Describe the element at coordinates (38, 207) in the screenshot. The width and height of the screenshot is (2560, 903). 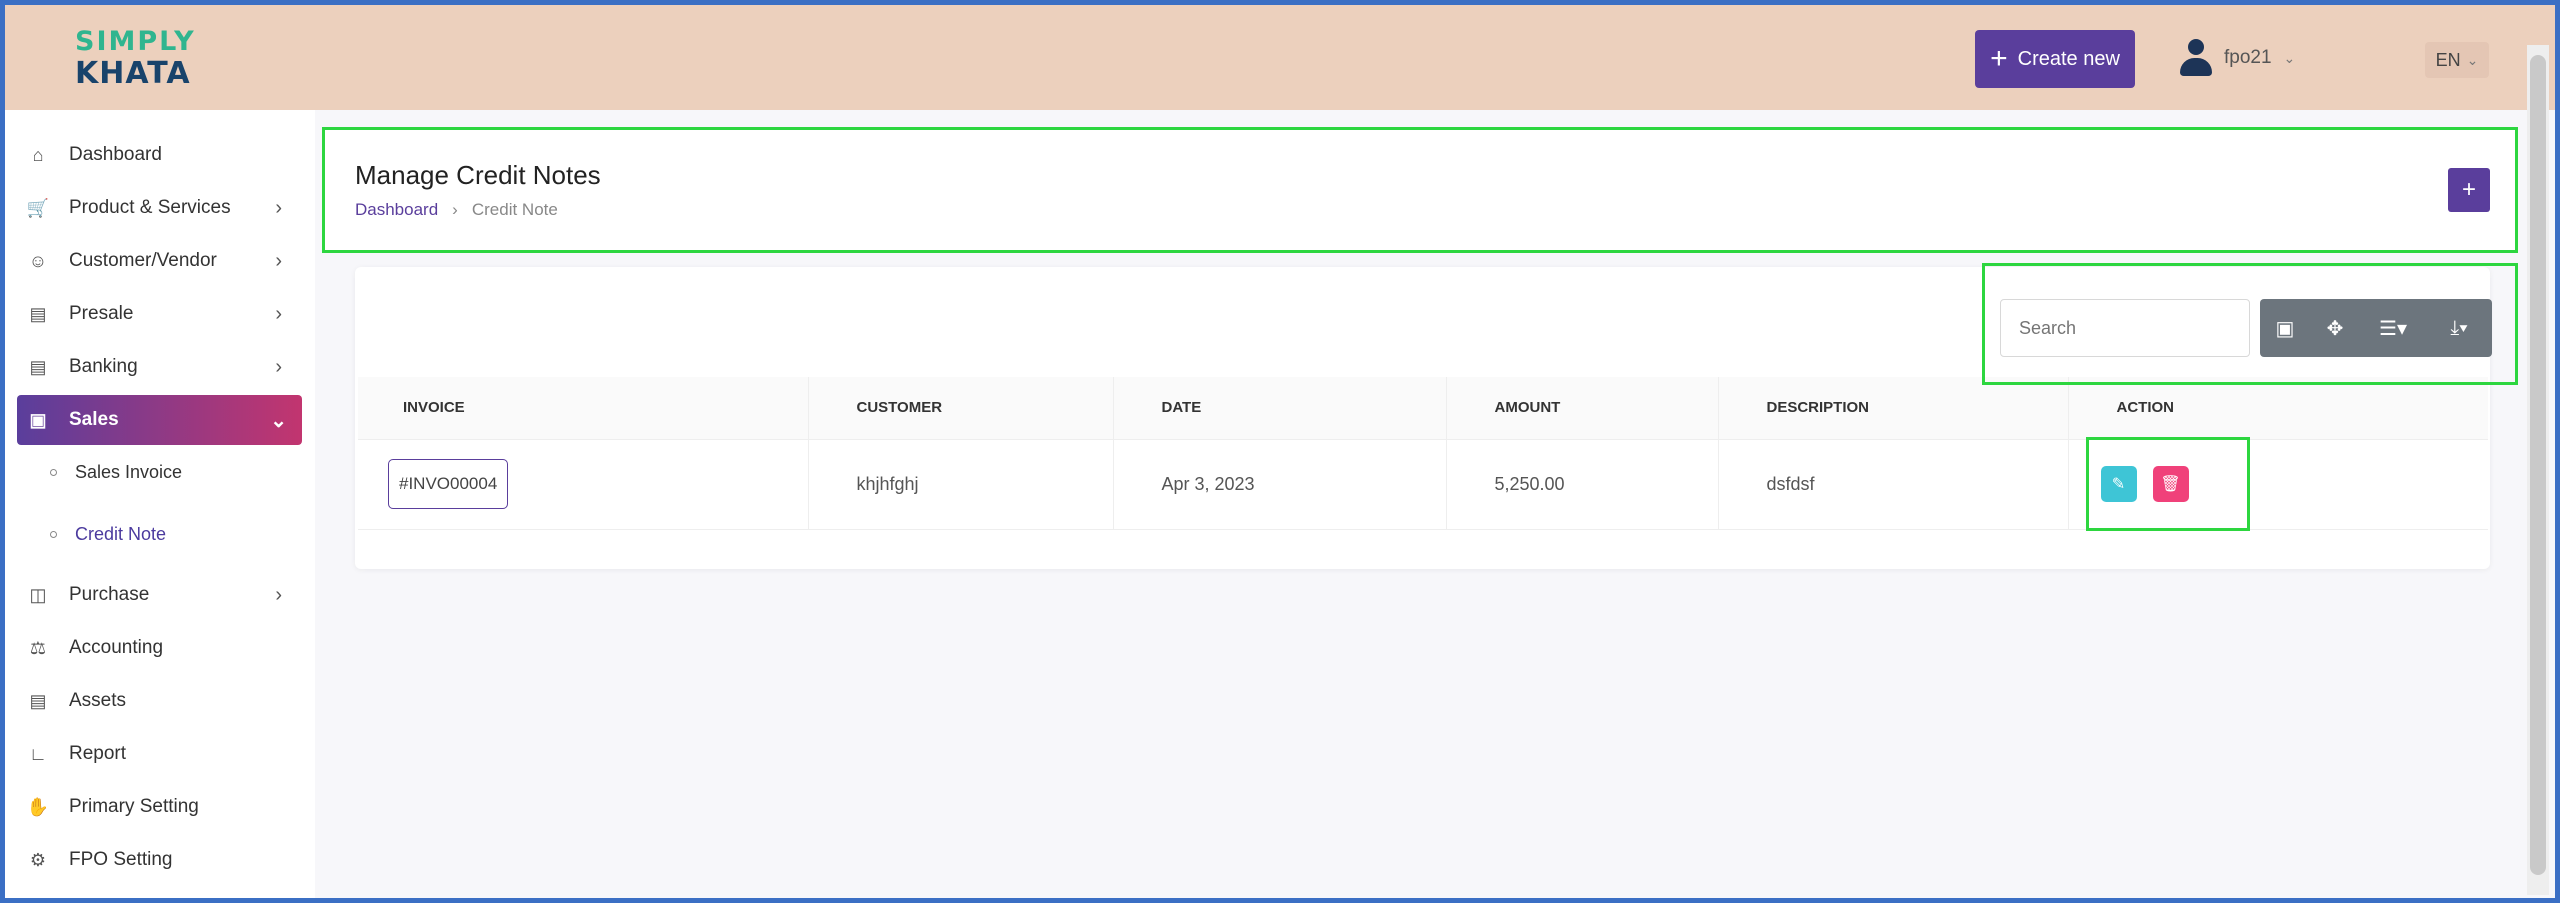
I see `cart-icon: 🛒` at that location.